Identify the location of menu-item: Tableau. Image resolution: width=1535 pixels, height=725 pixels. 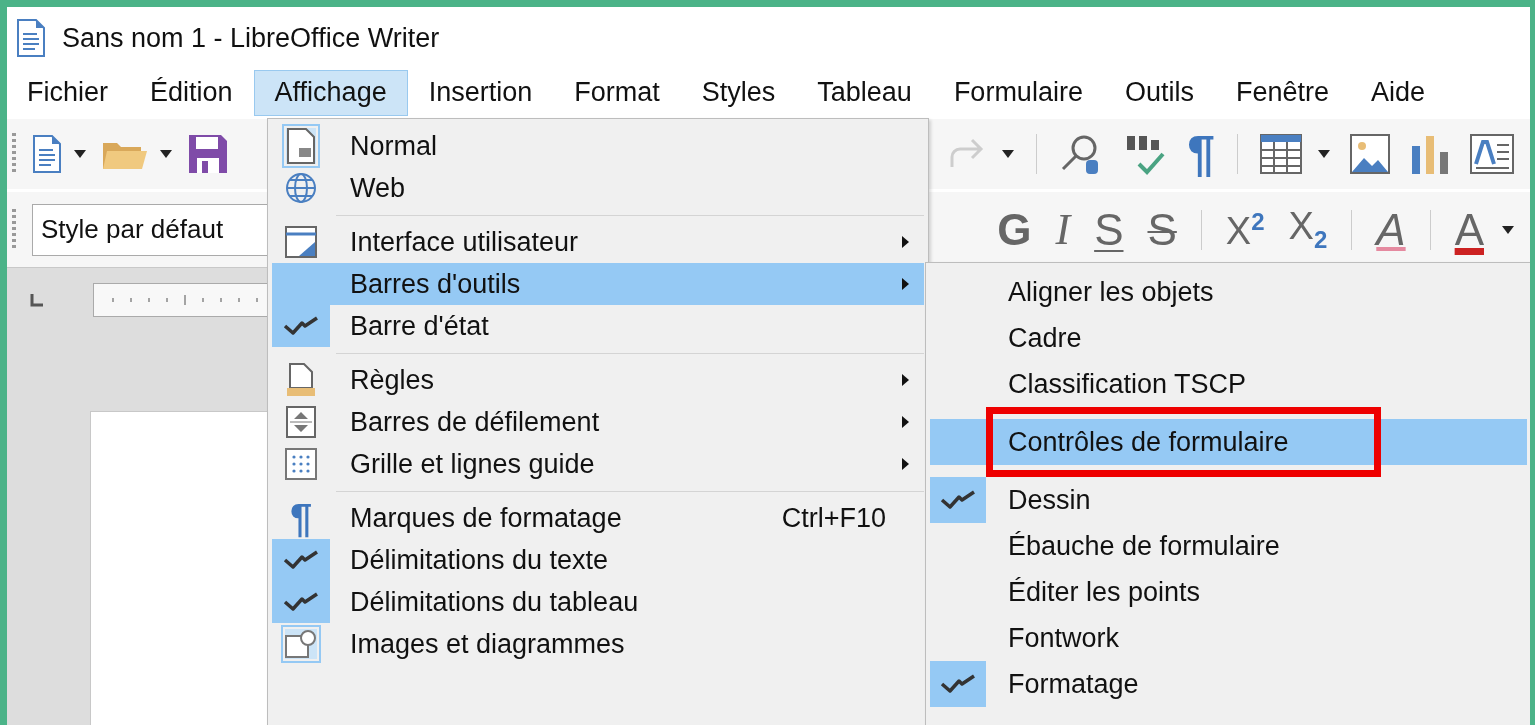
(864, 93).